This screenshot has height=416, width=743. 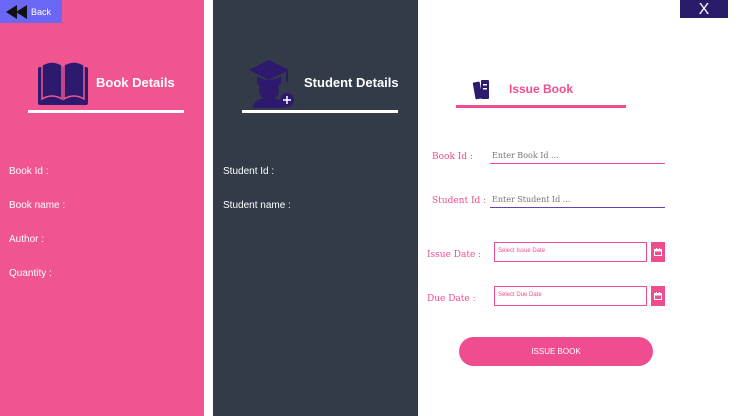 I want to click on student-id-underline, so click(x=577, y=207).